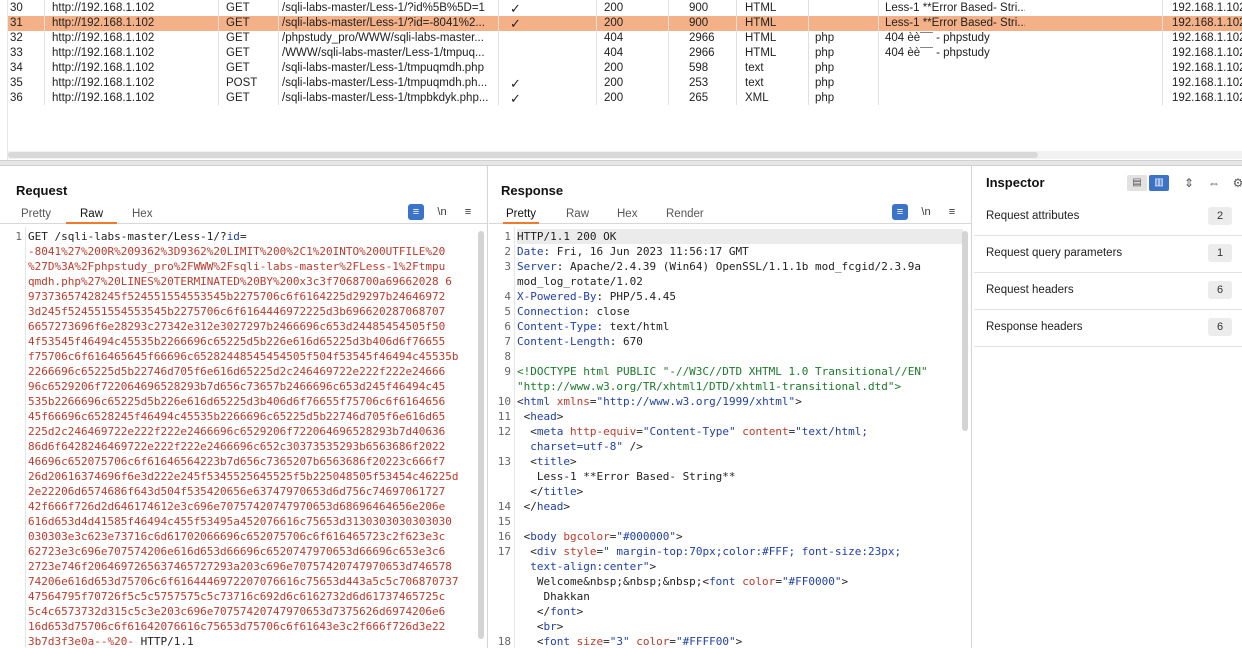 The image size is (1242, 648). Describe the element at coordinates (103, 38) in the screenshot. I see `history-cell-host: http://192.168.1.102` at that location.